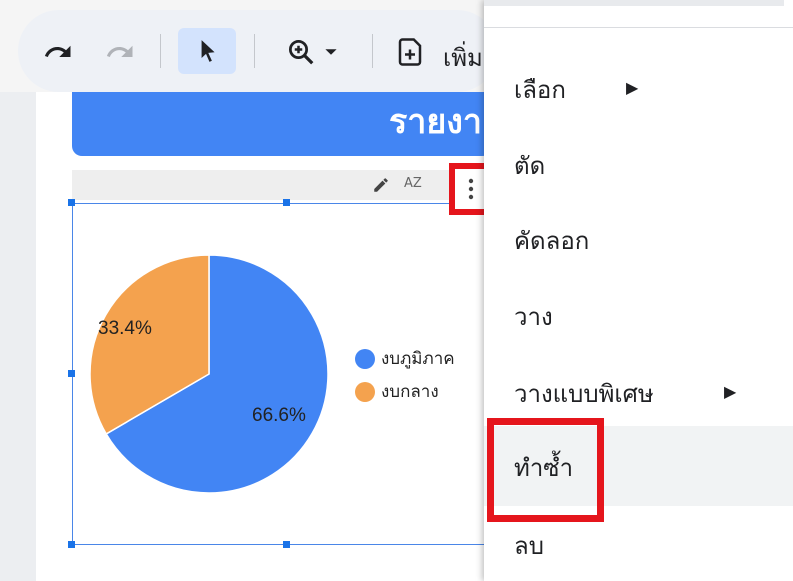 The width and height of the screenshot is (793, 581). What do you see at coordinates (638, 545) in the screenshot?
I see `menu-item-delete: ลบ` at bounding box center [638, 545].